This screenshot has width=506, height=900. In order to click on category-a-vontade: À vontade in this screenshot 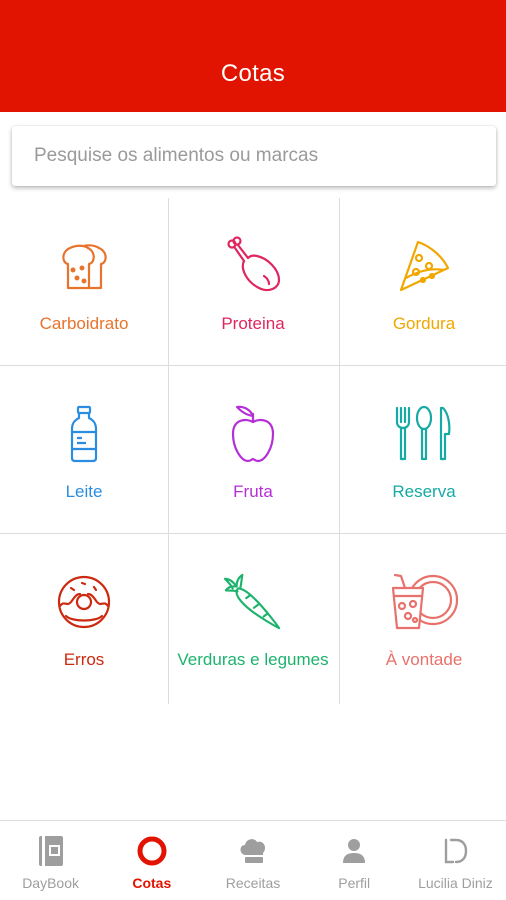, I will do `click(423, 618)`.